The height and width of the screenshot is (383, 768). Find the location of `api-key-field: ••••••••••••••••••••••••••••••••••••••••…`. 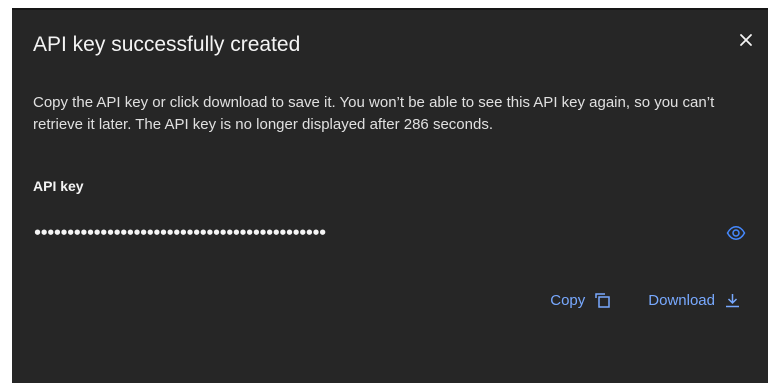

api-key-field: ••••••••••••••••••••••••••••••••••••••••… is located at coordinates (391, 235).